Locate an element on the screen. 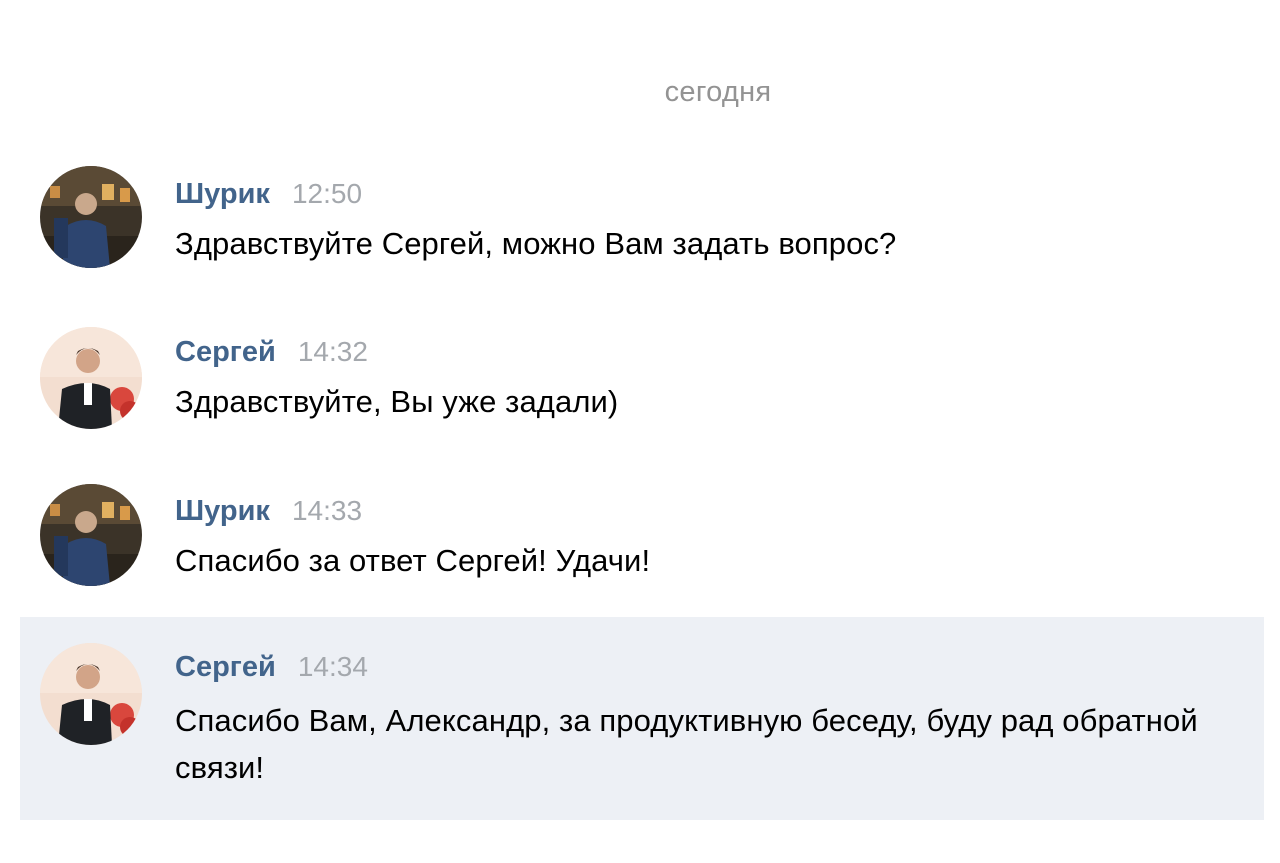  message-time: 14:32 is located at coordinates (333, 351).